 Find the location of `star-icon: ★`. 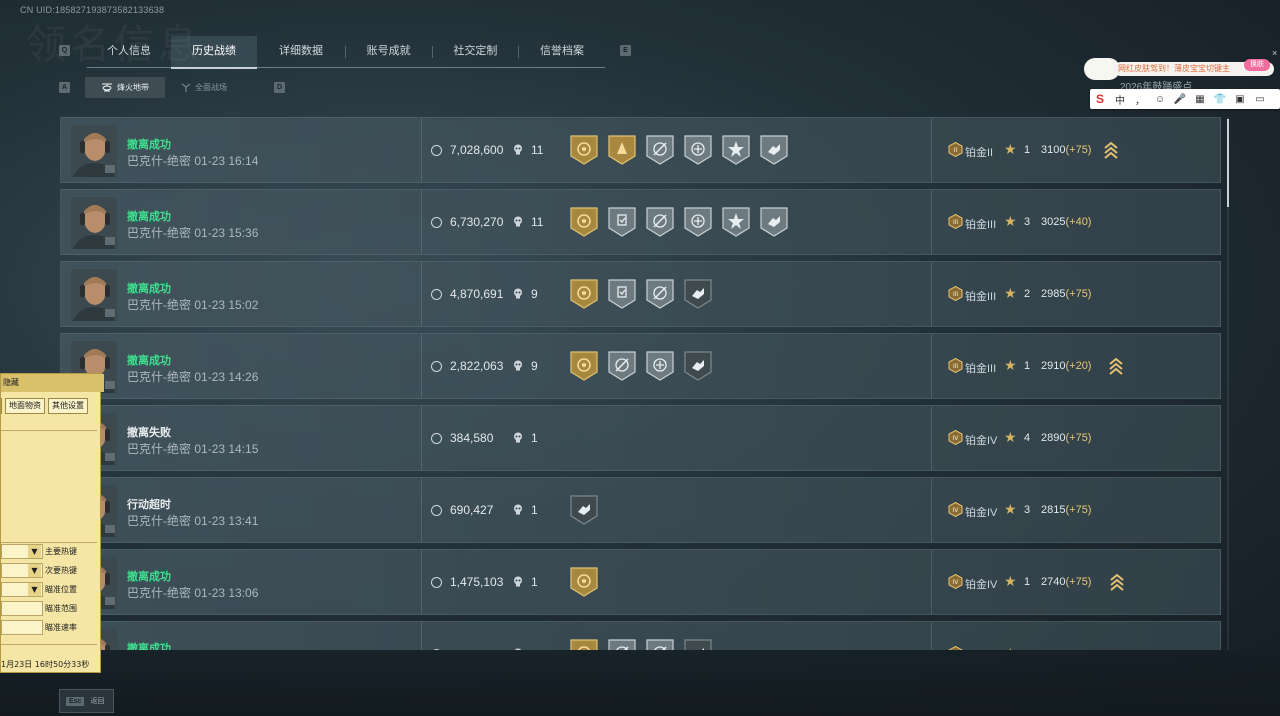

star-icon: ★ is located at coordinates (1010, 437).